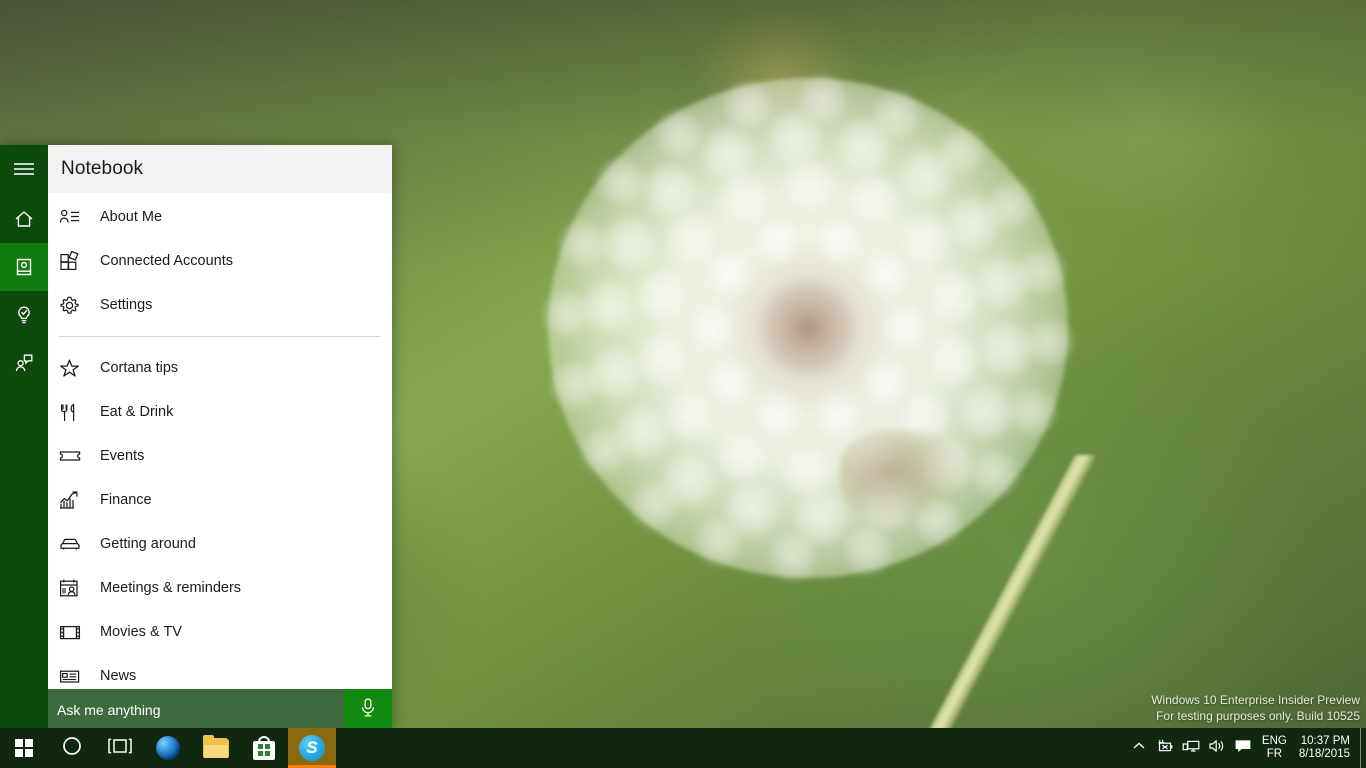 The image size is (1366, 768). I want to click on notebook-item-connected-accounts: Connected Accounts, so click(220, 261).